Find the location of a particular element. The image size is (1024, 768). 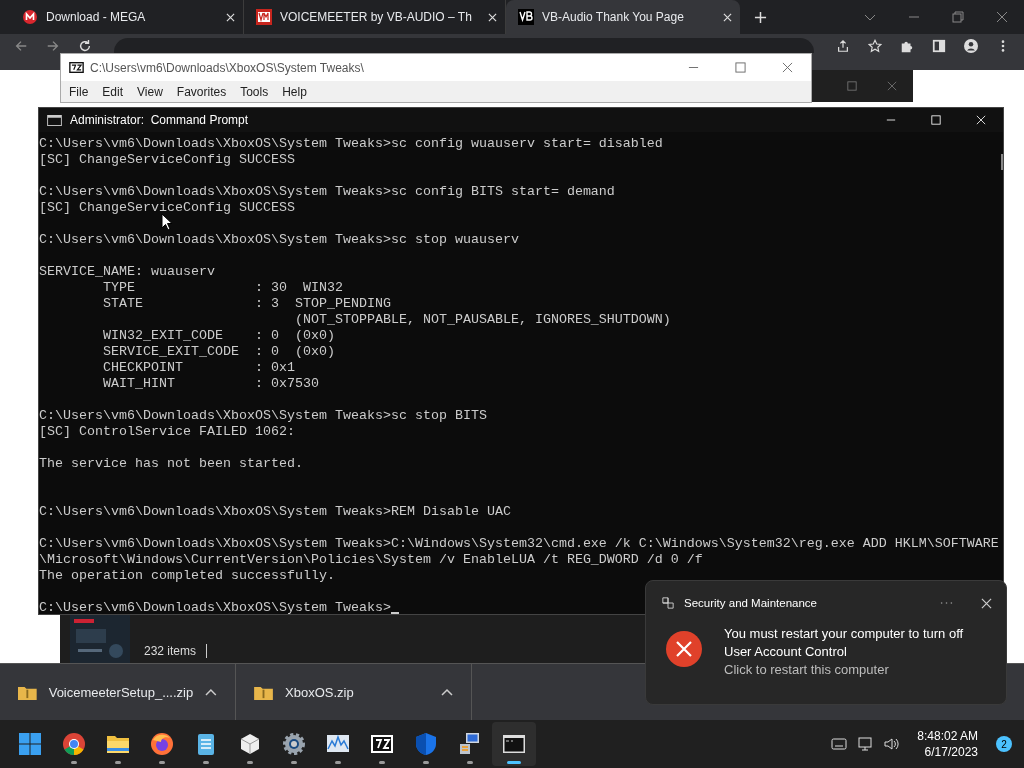

taskbar-app is located at coordinates (514, 744).